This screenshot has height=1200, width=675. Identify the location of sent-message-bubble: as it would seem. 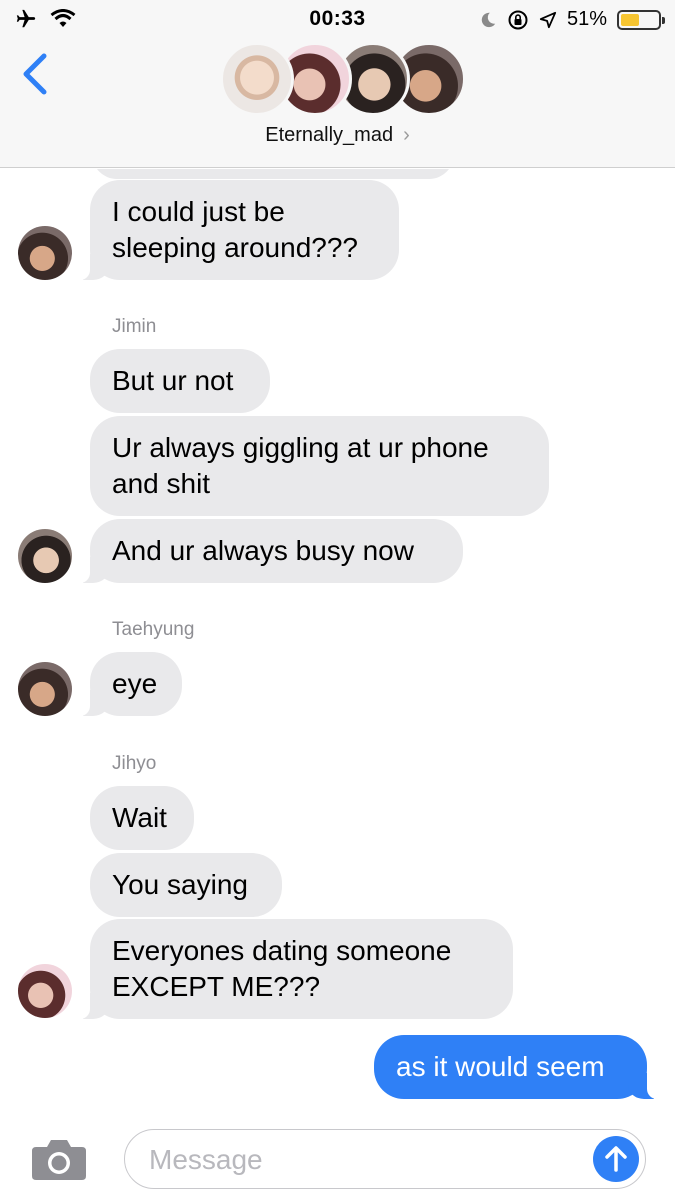
(517, 1067).